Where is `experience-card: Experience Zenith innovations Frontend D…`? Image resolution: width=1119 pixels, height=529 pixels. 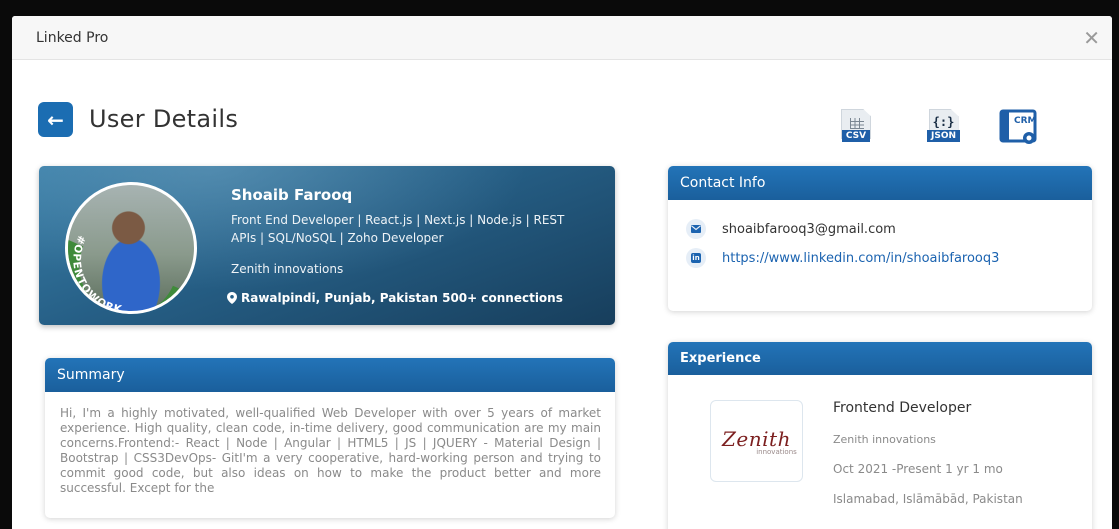 experience-card: Experience Zenith innovations Frontend D… is located at coordinates (880, 435).